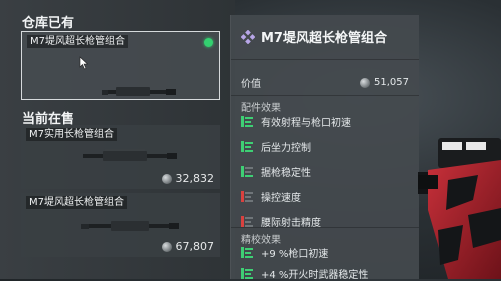  What do you see at coordinates (187, 178) in the screenshot?
I see `market-item-price: 32,832` at bounding box center [187, 178].